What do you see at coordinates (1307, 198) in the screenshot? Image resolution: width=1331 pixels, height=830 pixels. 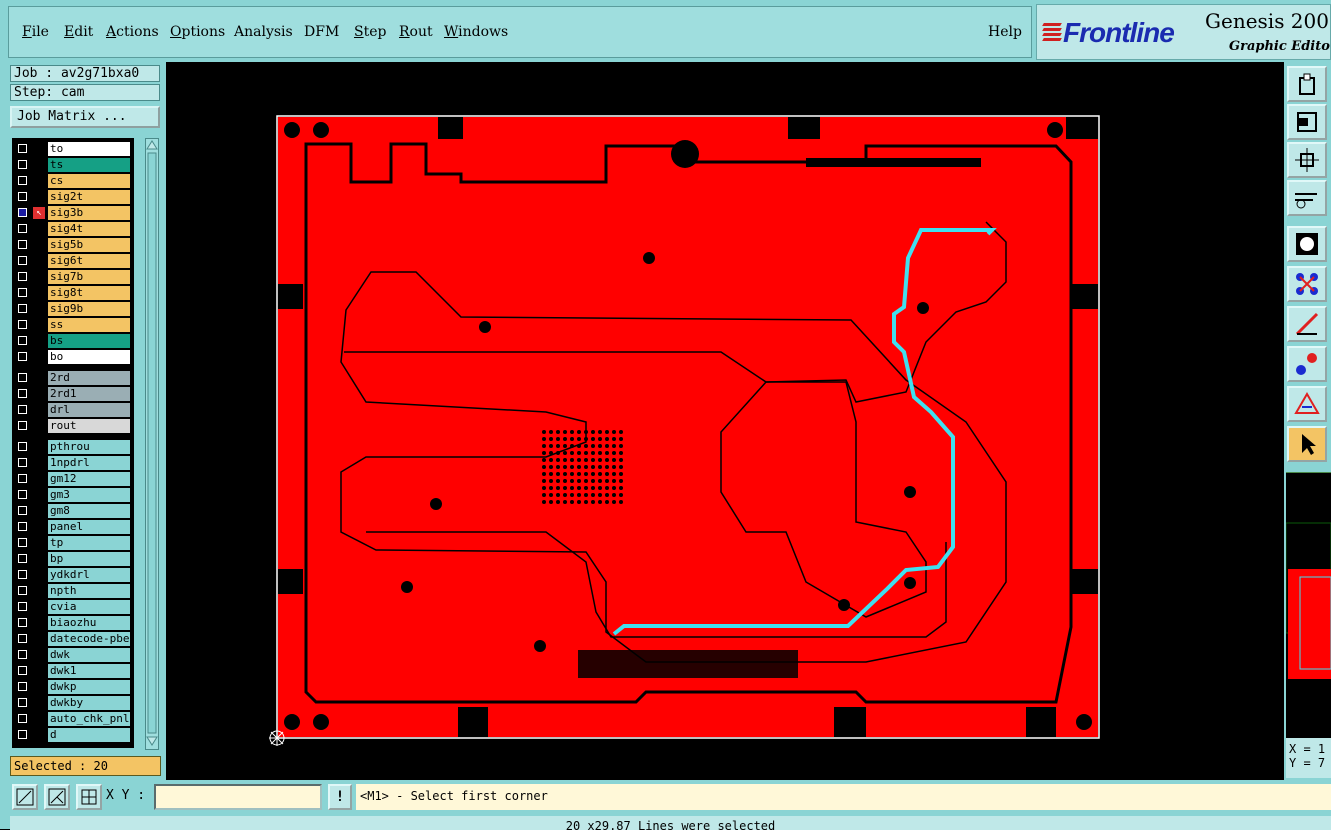 I see `tool-measure-icon` at bounding box center [1307, 198].